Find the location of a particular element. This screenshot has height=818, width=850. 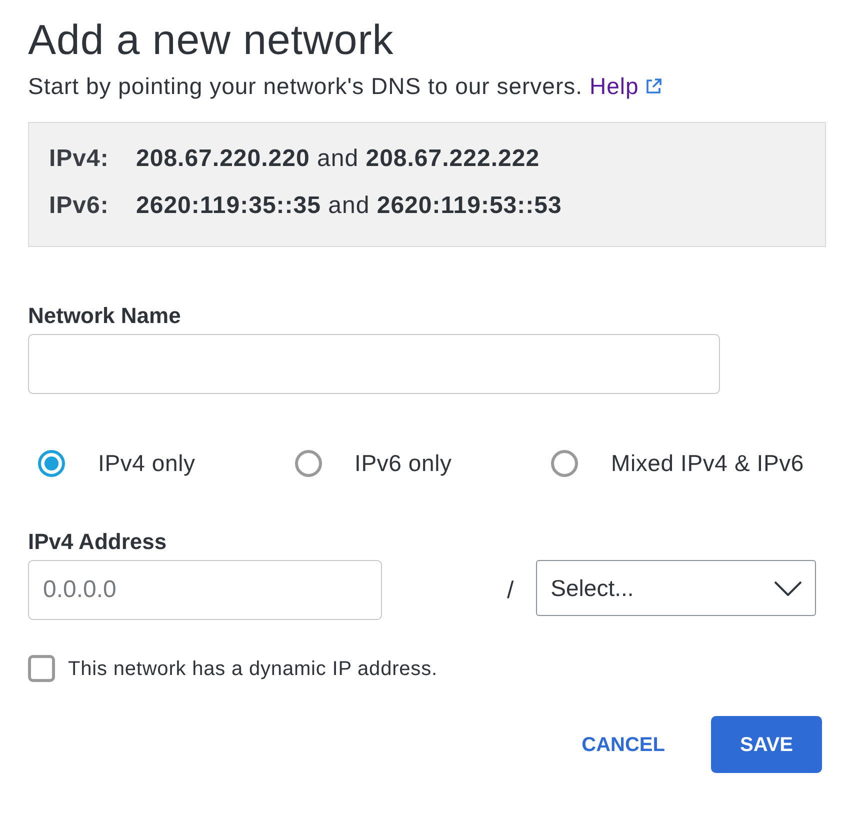

intro-text: Start by pointing your network's DNS to our servers. is located at coordinates (305, 86).